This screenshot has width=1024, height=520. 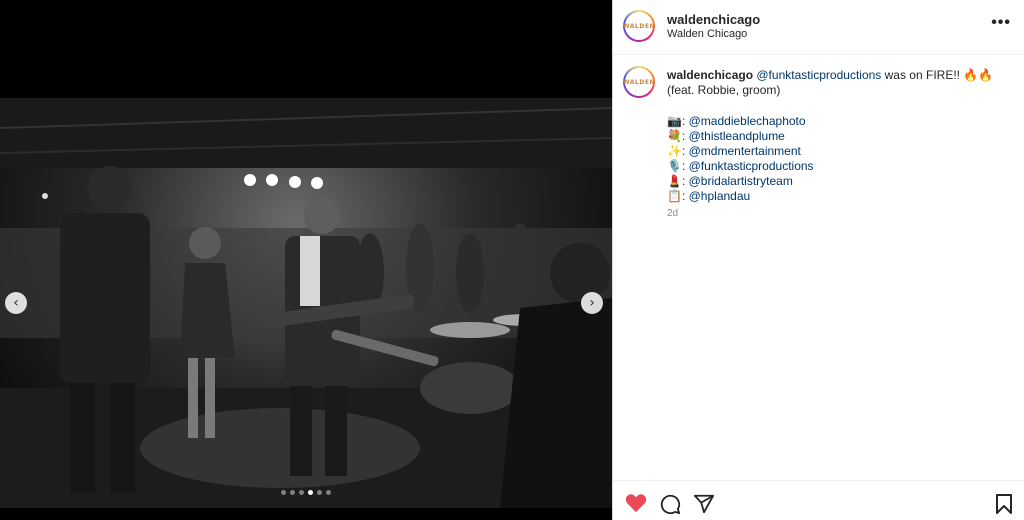 I want to click on header-subtitle: Walden Chicago, so click(x=707, y=34).